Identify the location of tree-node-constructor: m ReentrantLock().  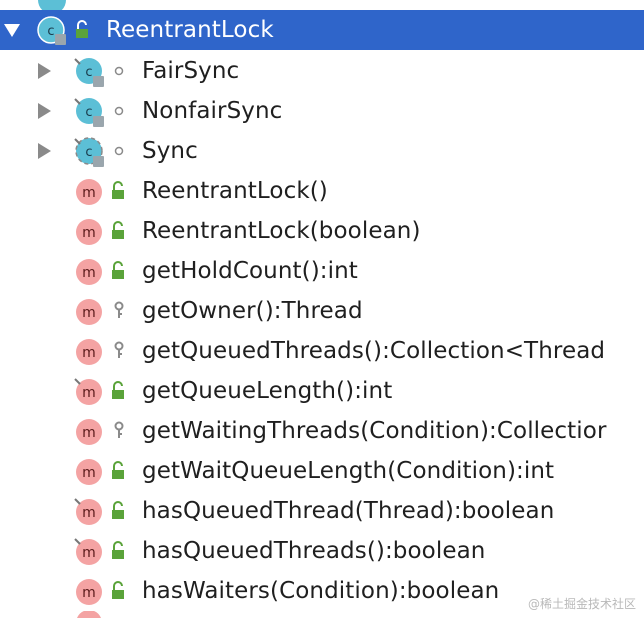
(322, 191).